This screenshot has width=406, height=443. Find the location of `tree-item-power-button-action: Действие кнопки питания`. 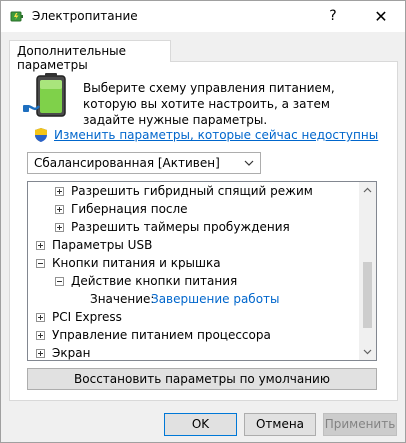

tree-item-power-button-action: Действие кнопки питания is located at coordinates (194, 281).